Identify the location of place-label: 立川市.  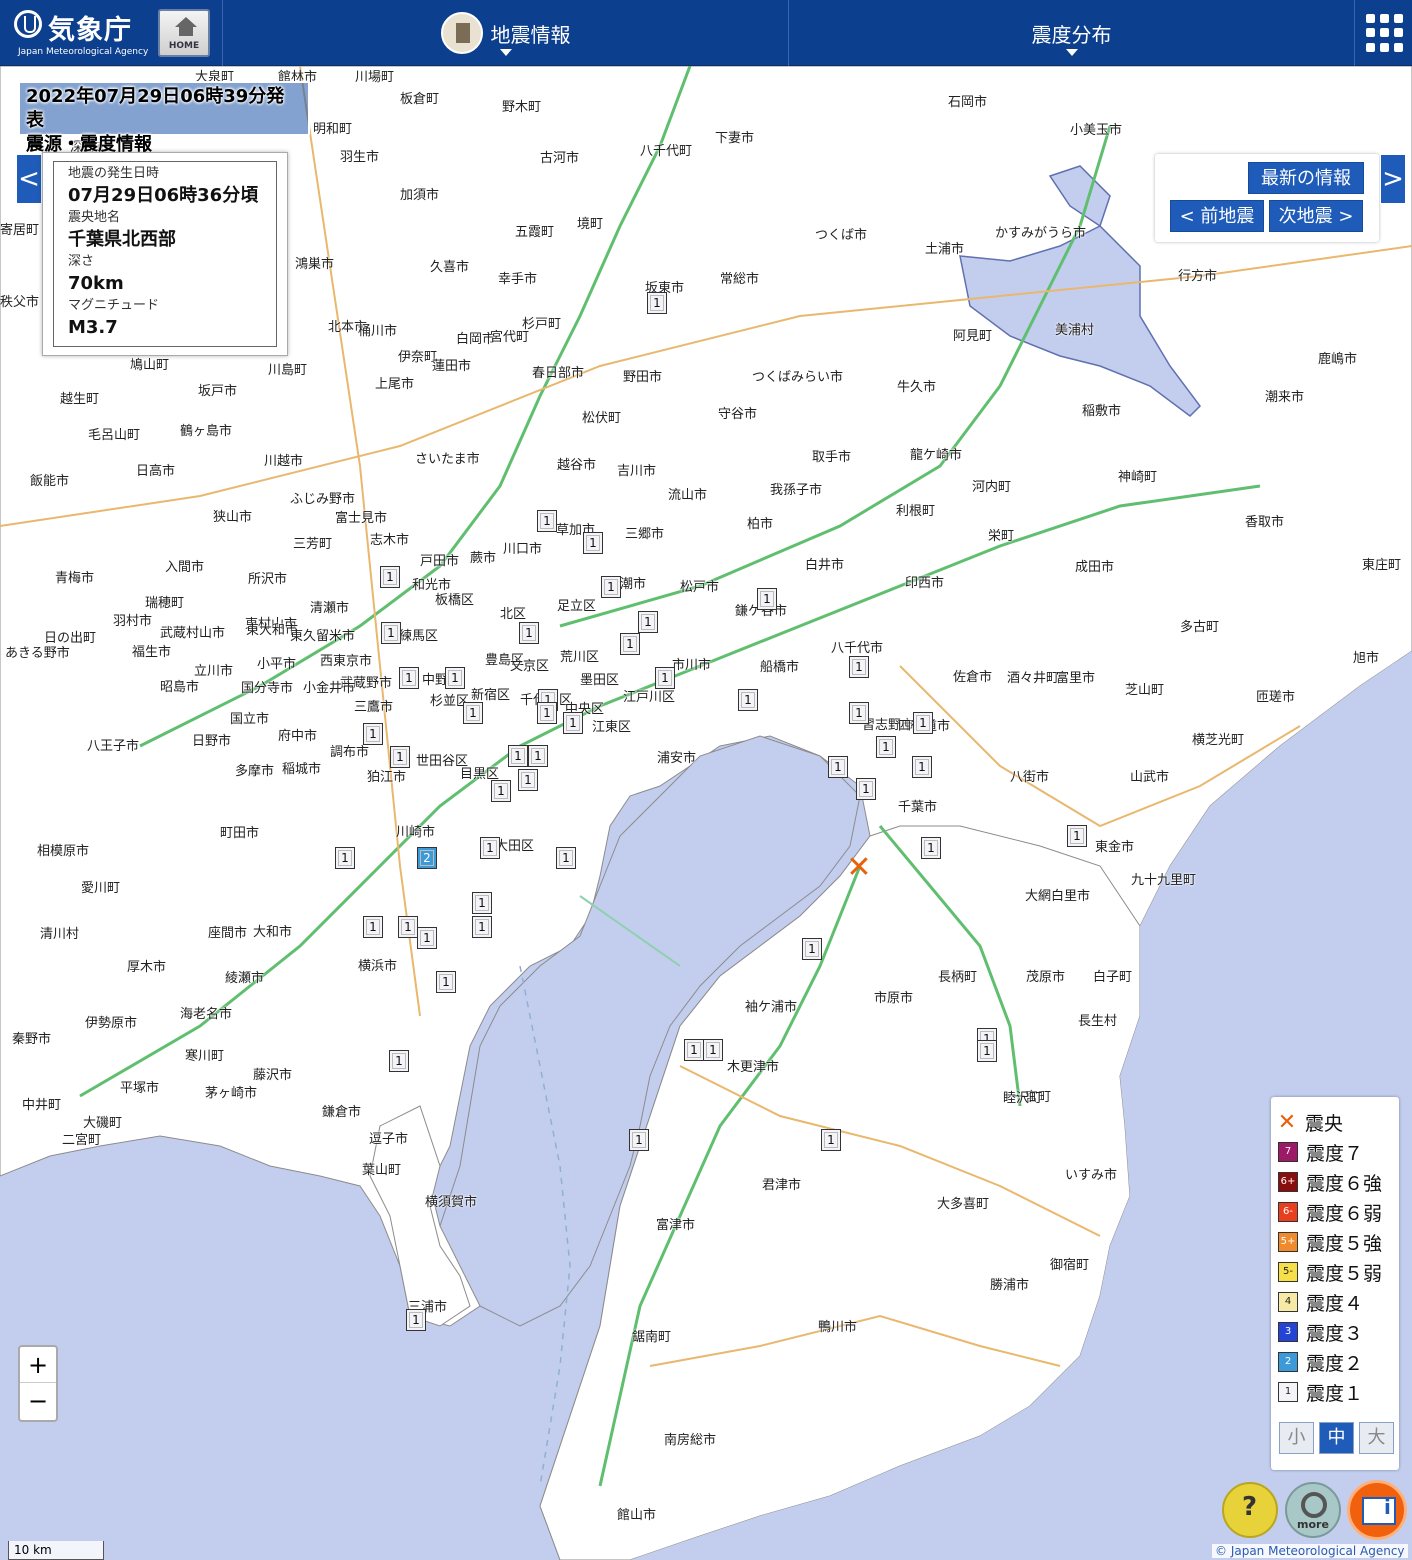
(214, 671).